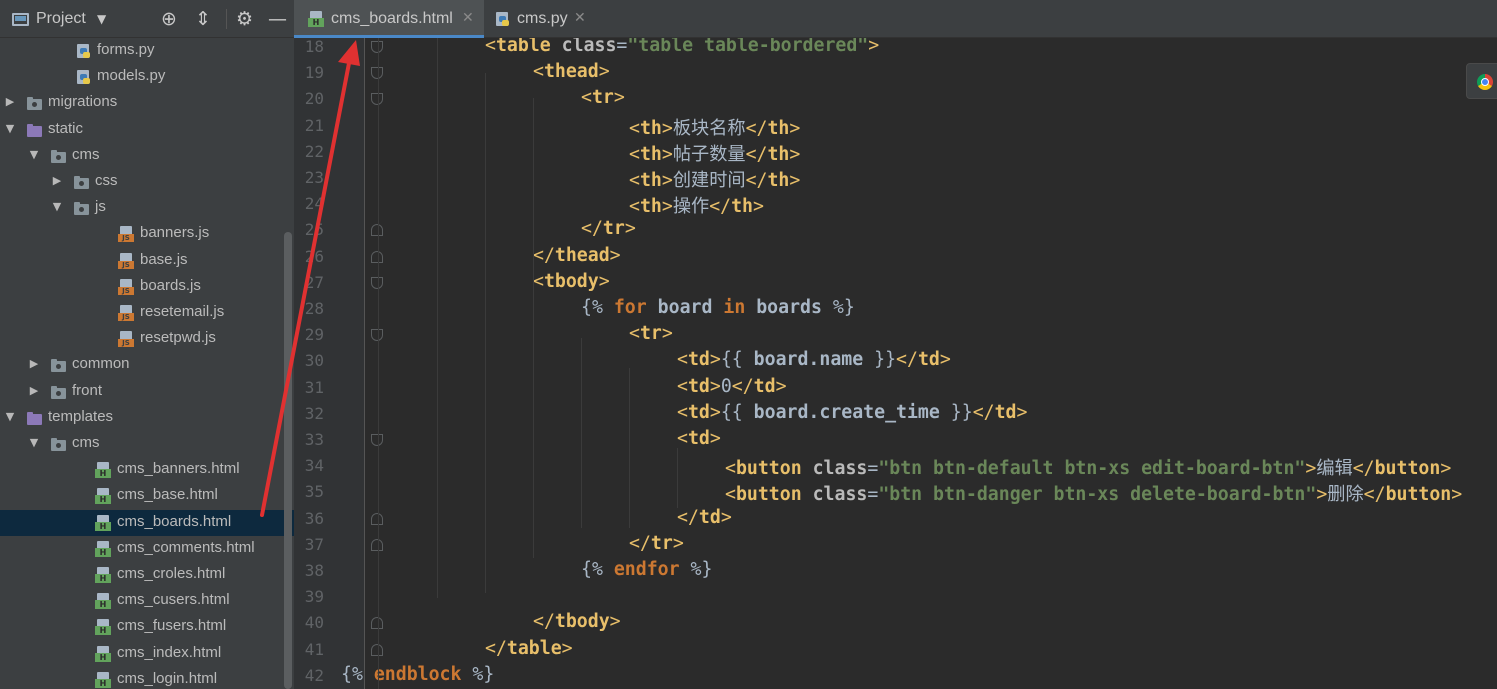 The image size is (1497, 689). What do you see at coordinates (288, 460) in the screenshot?
I see `sidebar-scrollbar` at bounding box center [288, 460].